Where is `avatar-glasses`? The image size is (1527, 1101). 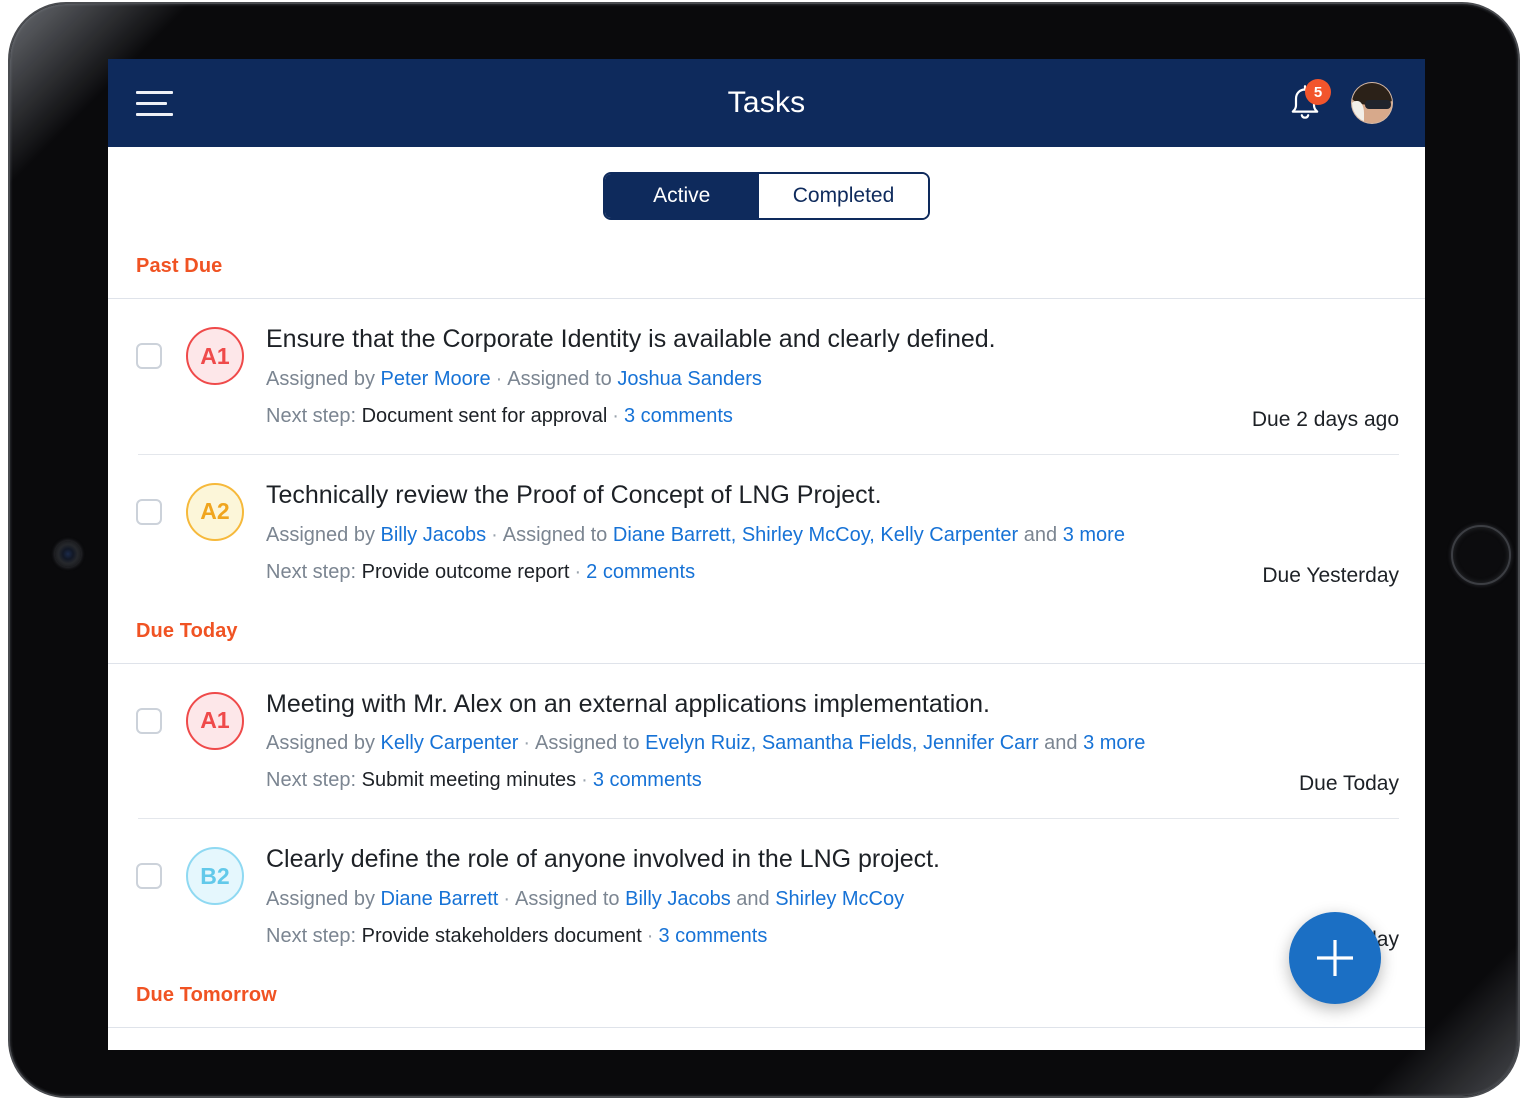 avatar-glasses is located at coordinates (1378, 104).